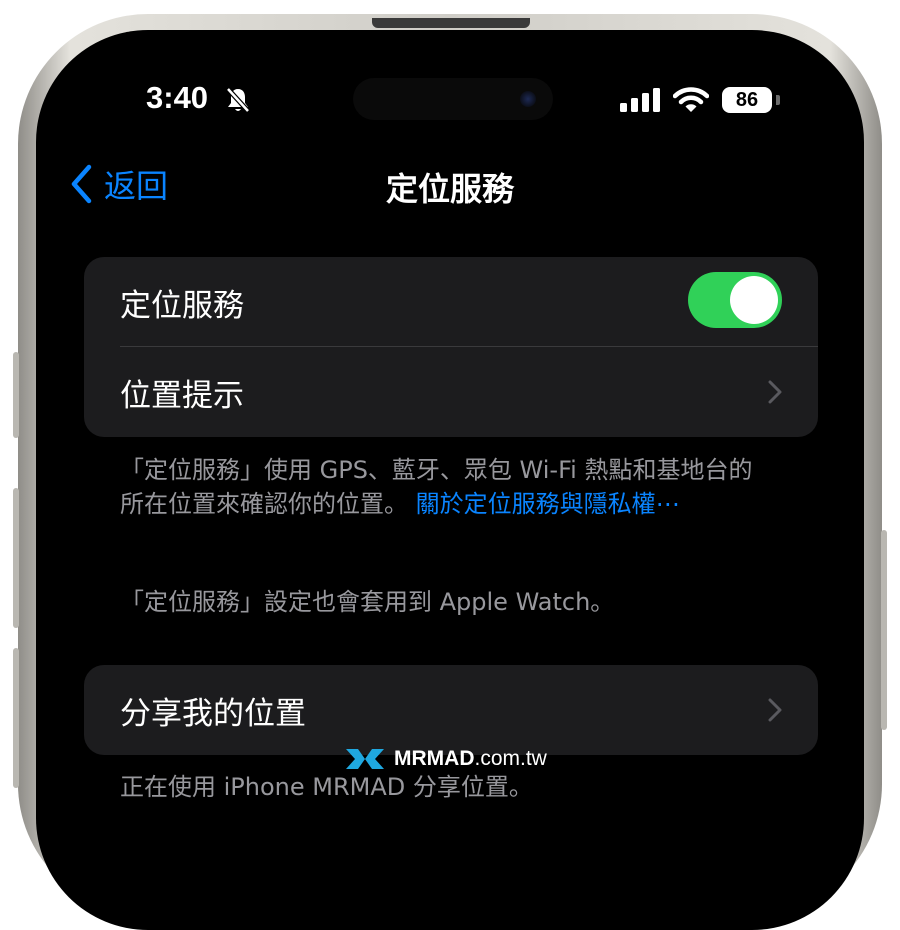  What do you see at coordinates (747, 100) in the screenshot?
I see `battery-indicator: 86` at bounding box center [747, 100].